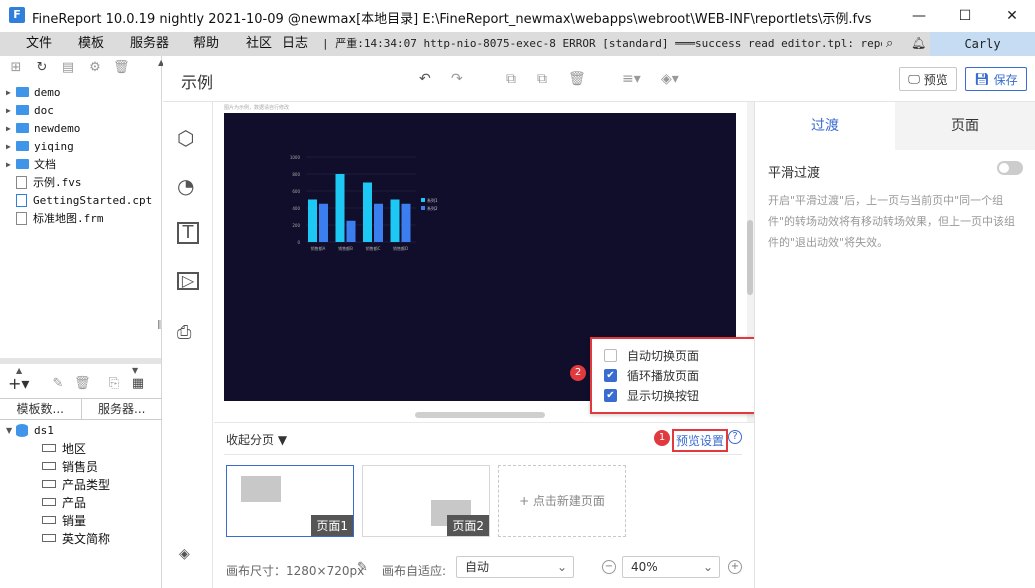  I want to click on save-button: 💾︎ 保存, so click(996, 79).